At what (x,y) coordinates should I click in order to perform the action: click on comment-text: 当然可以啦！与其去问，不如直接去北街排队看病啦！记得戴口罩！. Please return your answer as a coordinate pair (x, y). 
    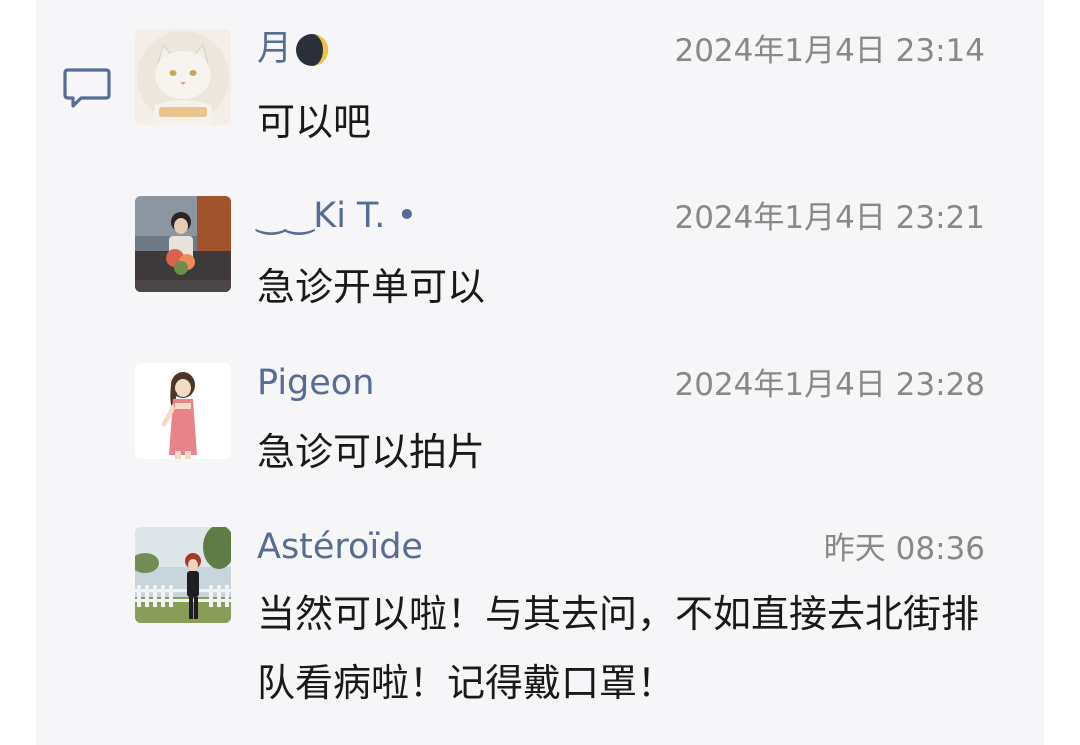
    Looking at the image, I should click on (618, 648).